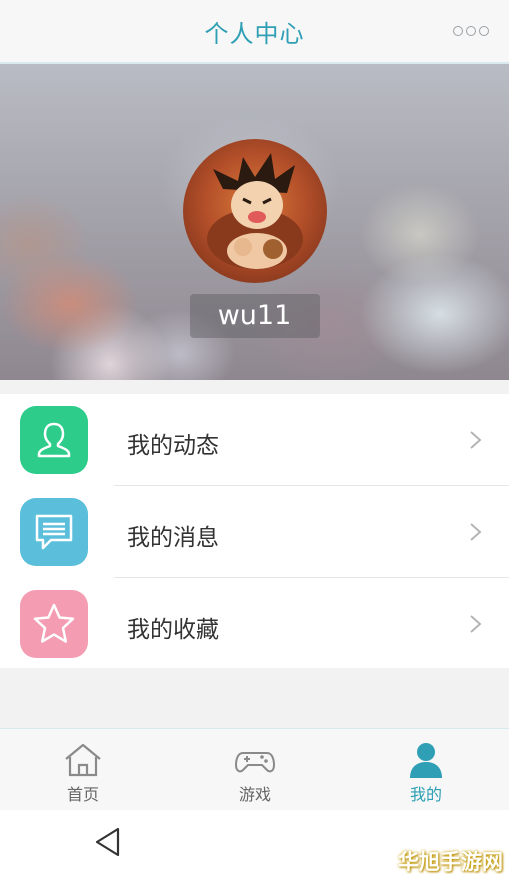 The image size is (509, 874). I want to click on avatar, so click(255, 211).